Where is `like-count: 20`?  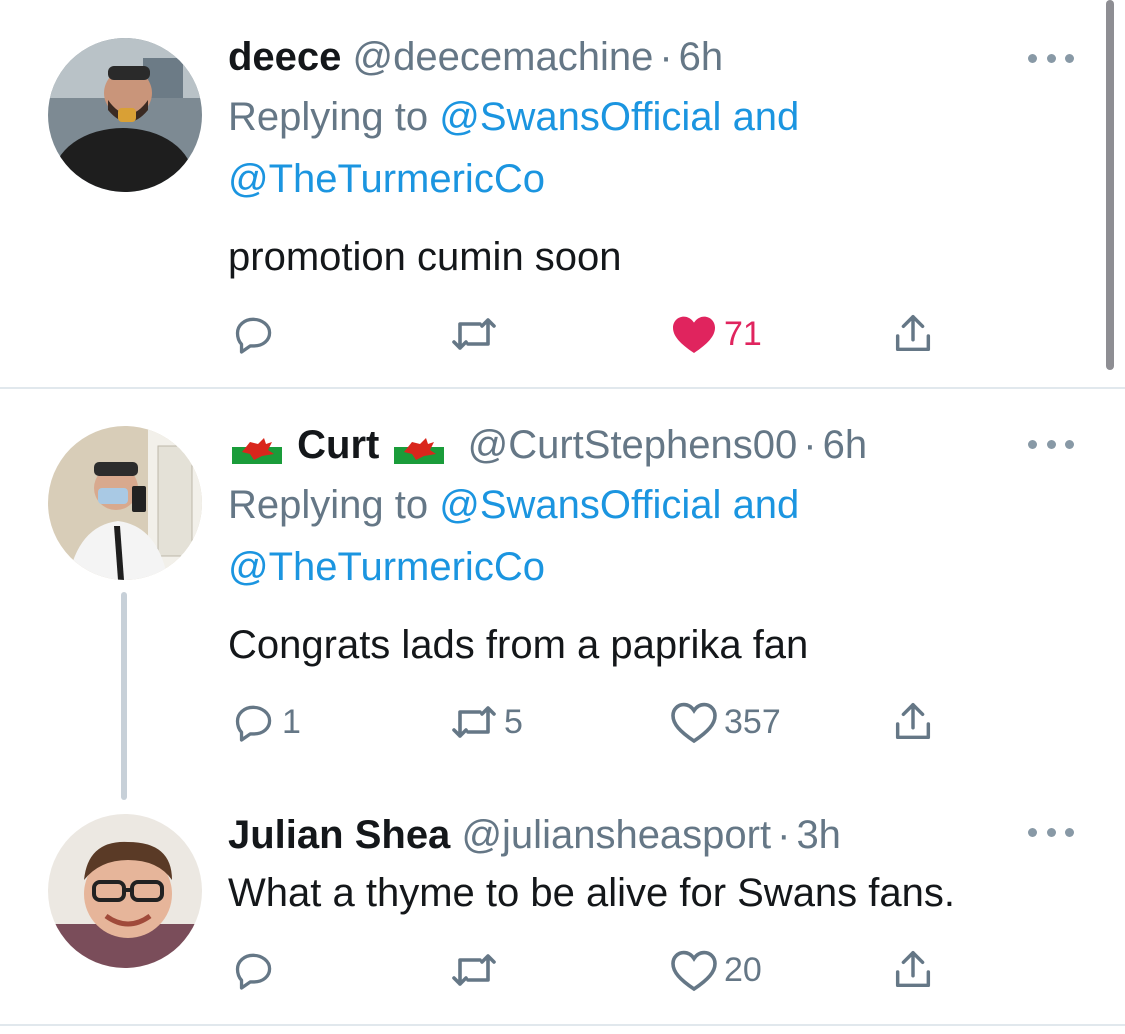 like-count: 20 is located at coordinates (743, 969).